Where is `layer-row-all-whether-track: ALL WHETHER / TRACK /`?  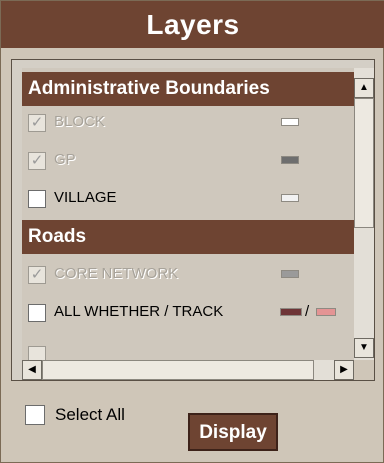 layer-row-all-whether-track: ALL WHETHER / TRACK / is located at coordinates (188, 313).